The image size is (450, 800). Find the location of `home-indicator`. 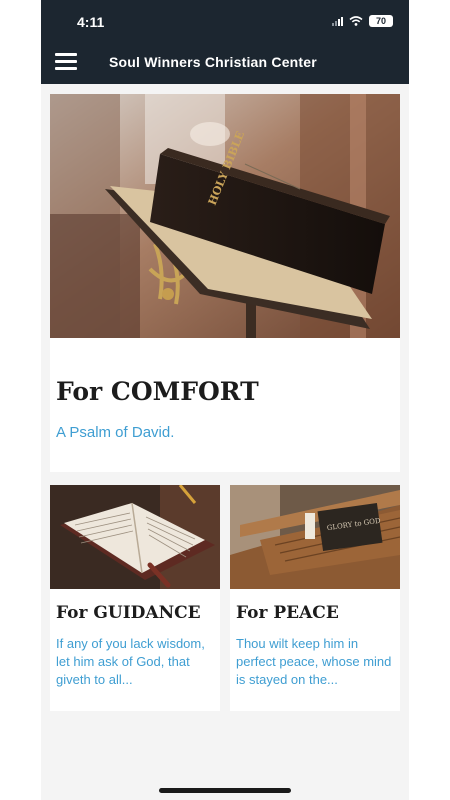

home-indicator is located at coordinates (225, 790).